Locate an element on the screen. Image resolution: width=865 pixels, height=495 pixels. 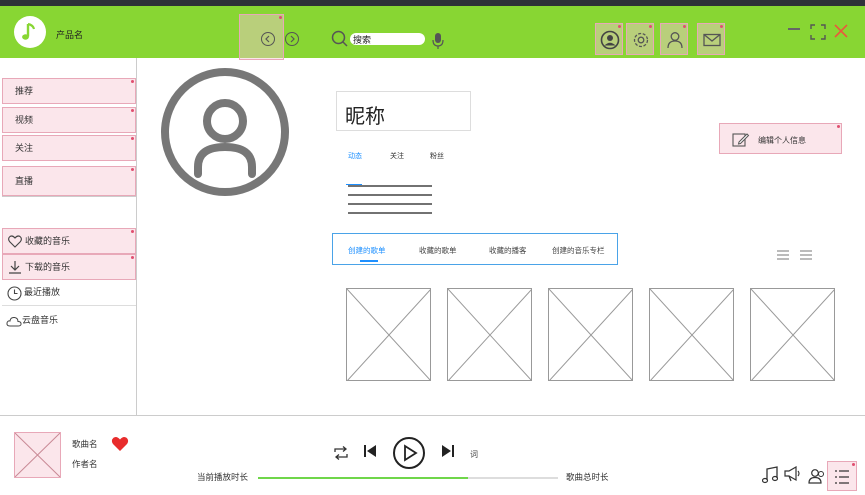
current-time: 当前播放时长 is located at coordinates (223, 478).